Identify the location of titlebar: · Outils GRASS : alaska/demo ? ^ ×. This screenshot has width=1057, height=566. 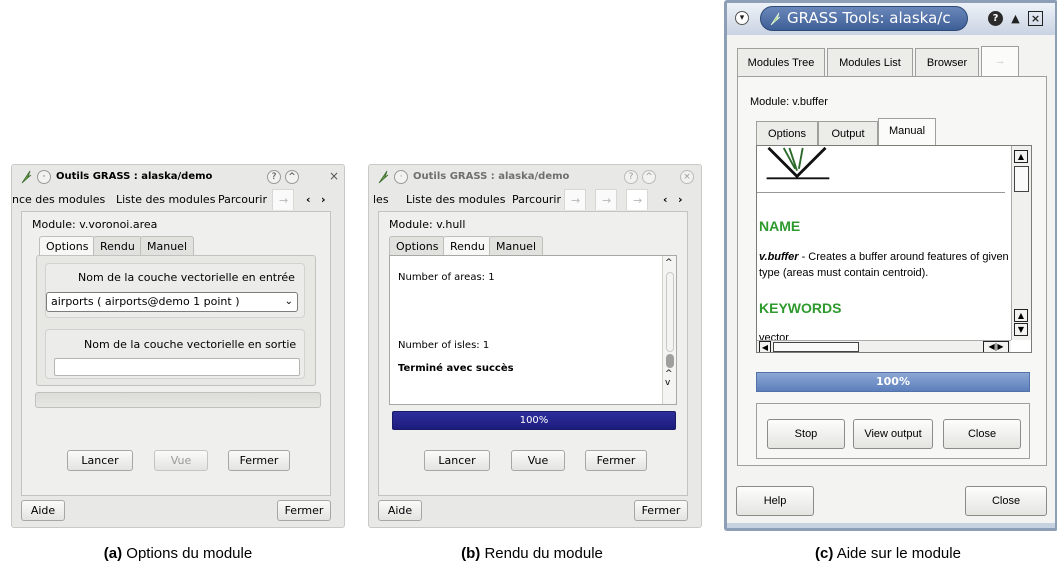
(535, 177).